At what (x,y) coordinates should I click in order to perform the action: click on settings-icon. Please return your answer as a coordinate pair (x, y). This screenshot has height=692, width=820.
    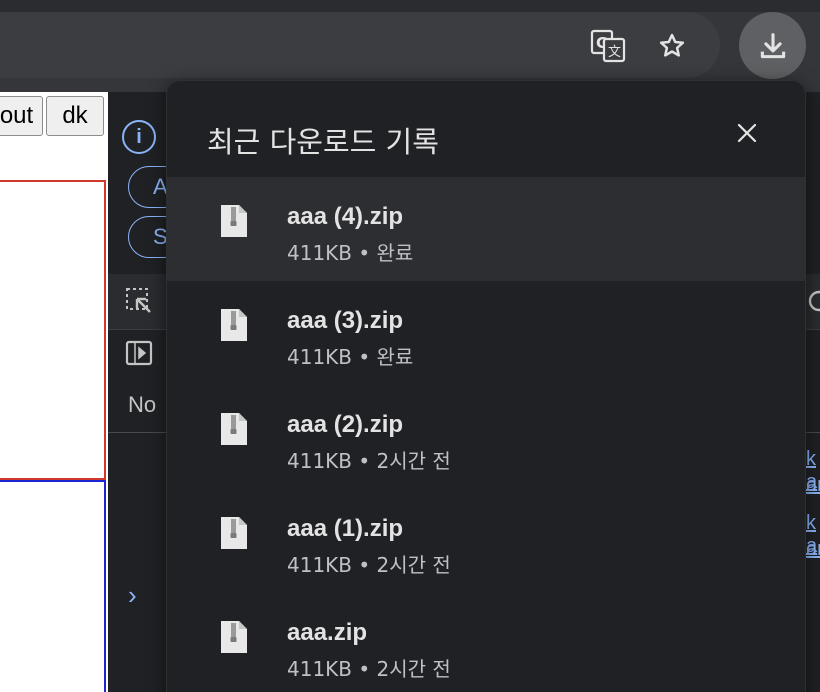
    Looking at the image, I should click on (812, 303).